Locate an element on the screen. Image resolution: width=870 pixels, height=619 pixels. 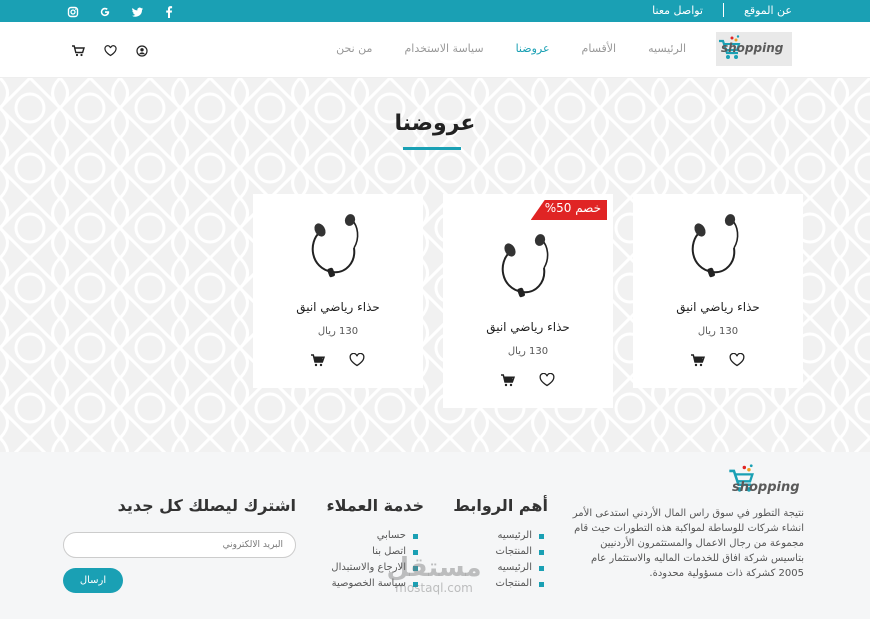
user-icon is located at coordinates (143, 49).